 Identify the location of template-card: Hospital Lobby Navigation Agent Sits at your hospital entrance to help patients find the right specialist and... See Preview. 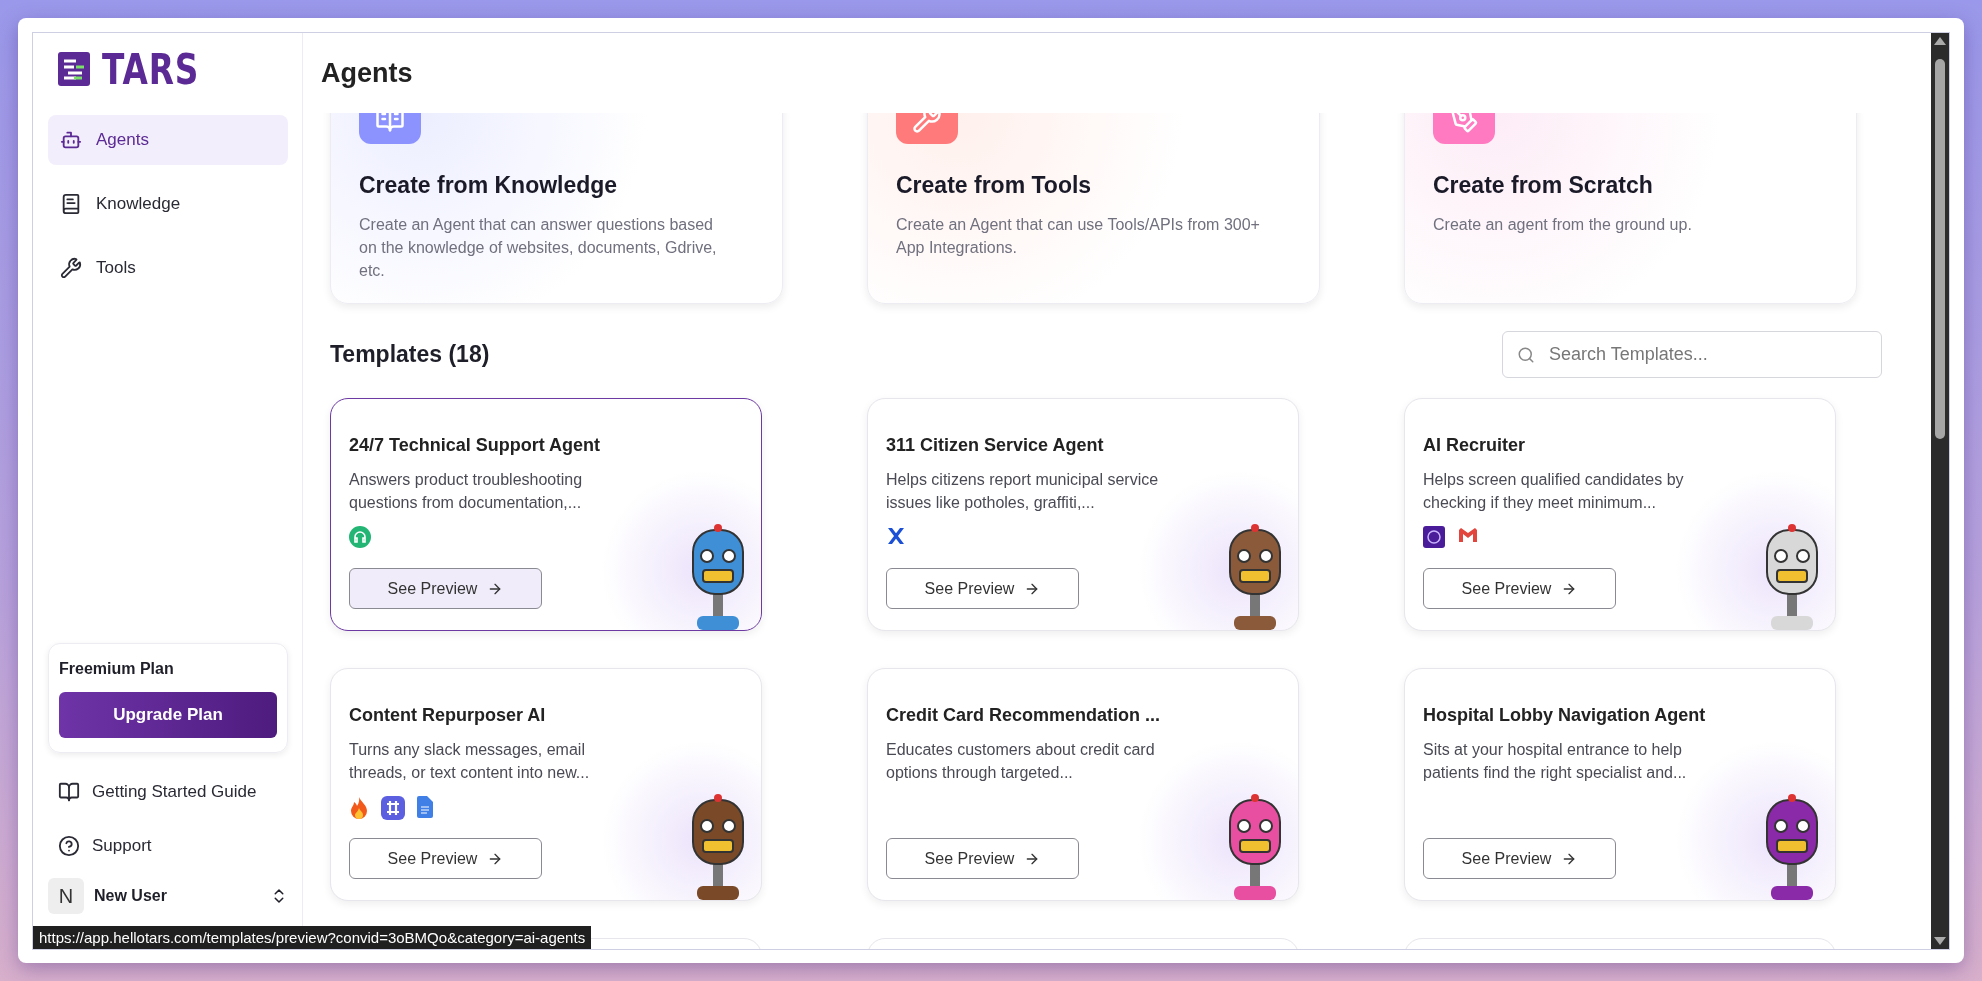
(1620, 784).